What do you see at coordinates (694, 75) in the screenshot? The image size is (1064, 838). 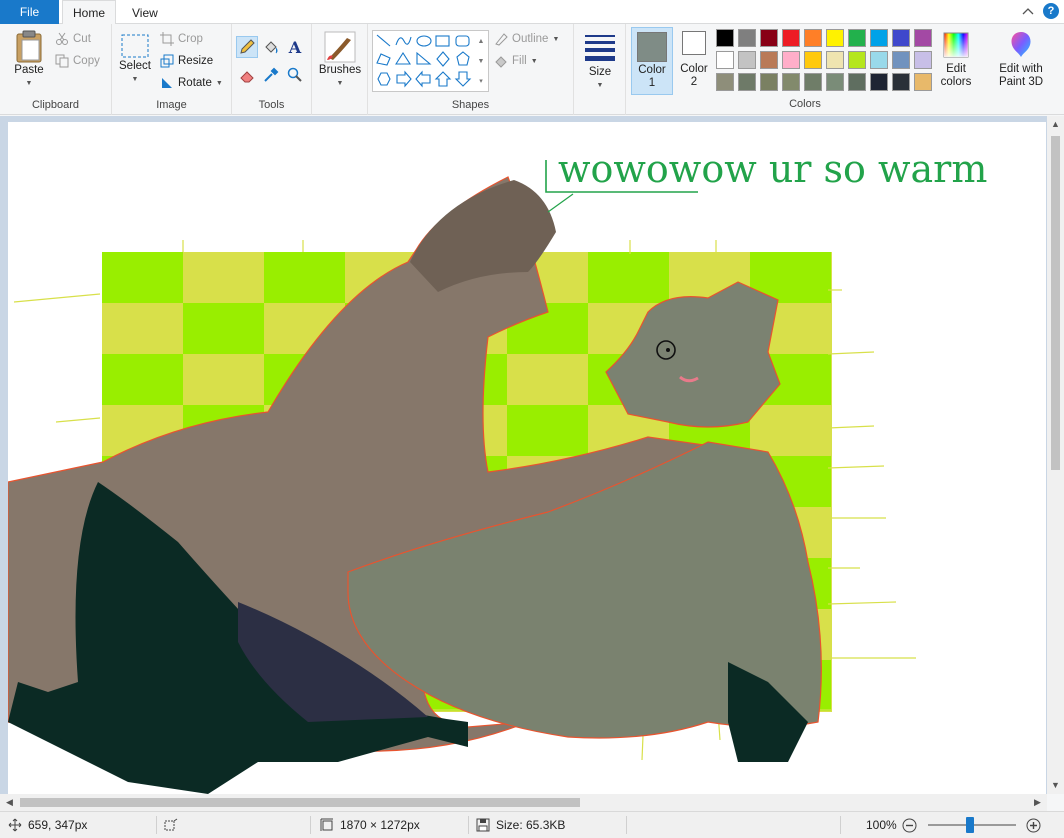 I see `color2-label: Color 2` at bounding box center [694, 75].